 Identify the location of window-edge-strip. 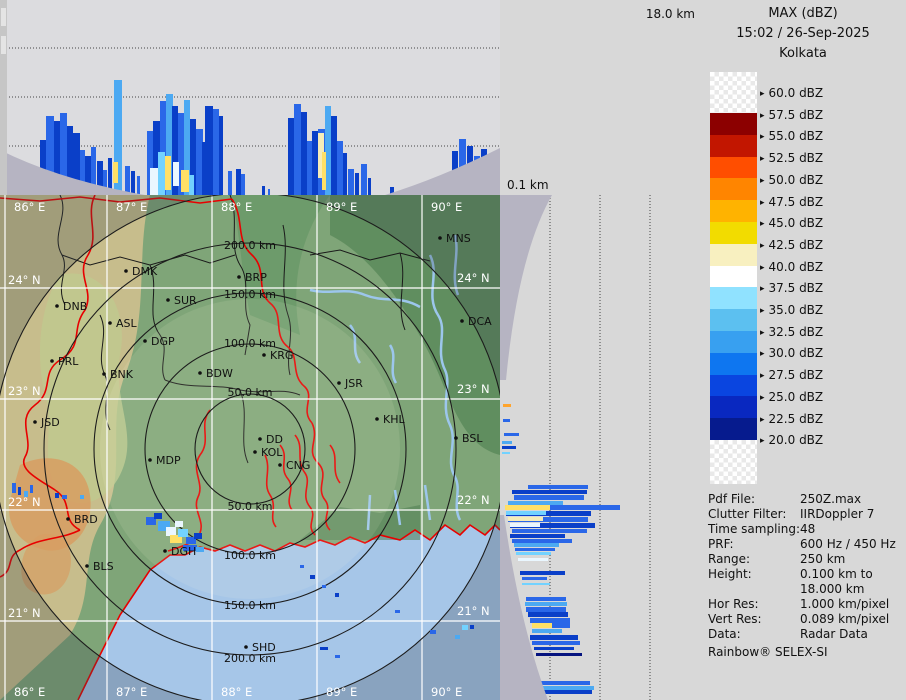
(3, 97).